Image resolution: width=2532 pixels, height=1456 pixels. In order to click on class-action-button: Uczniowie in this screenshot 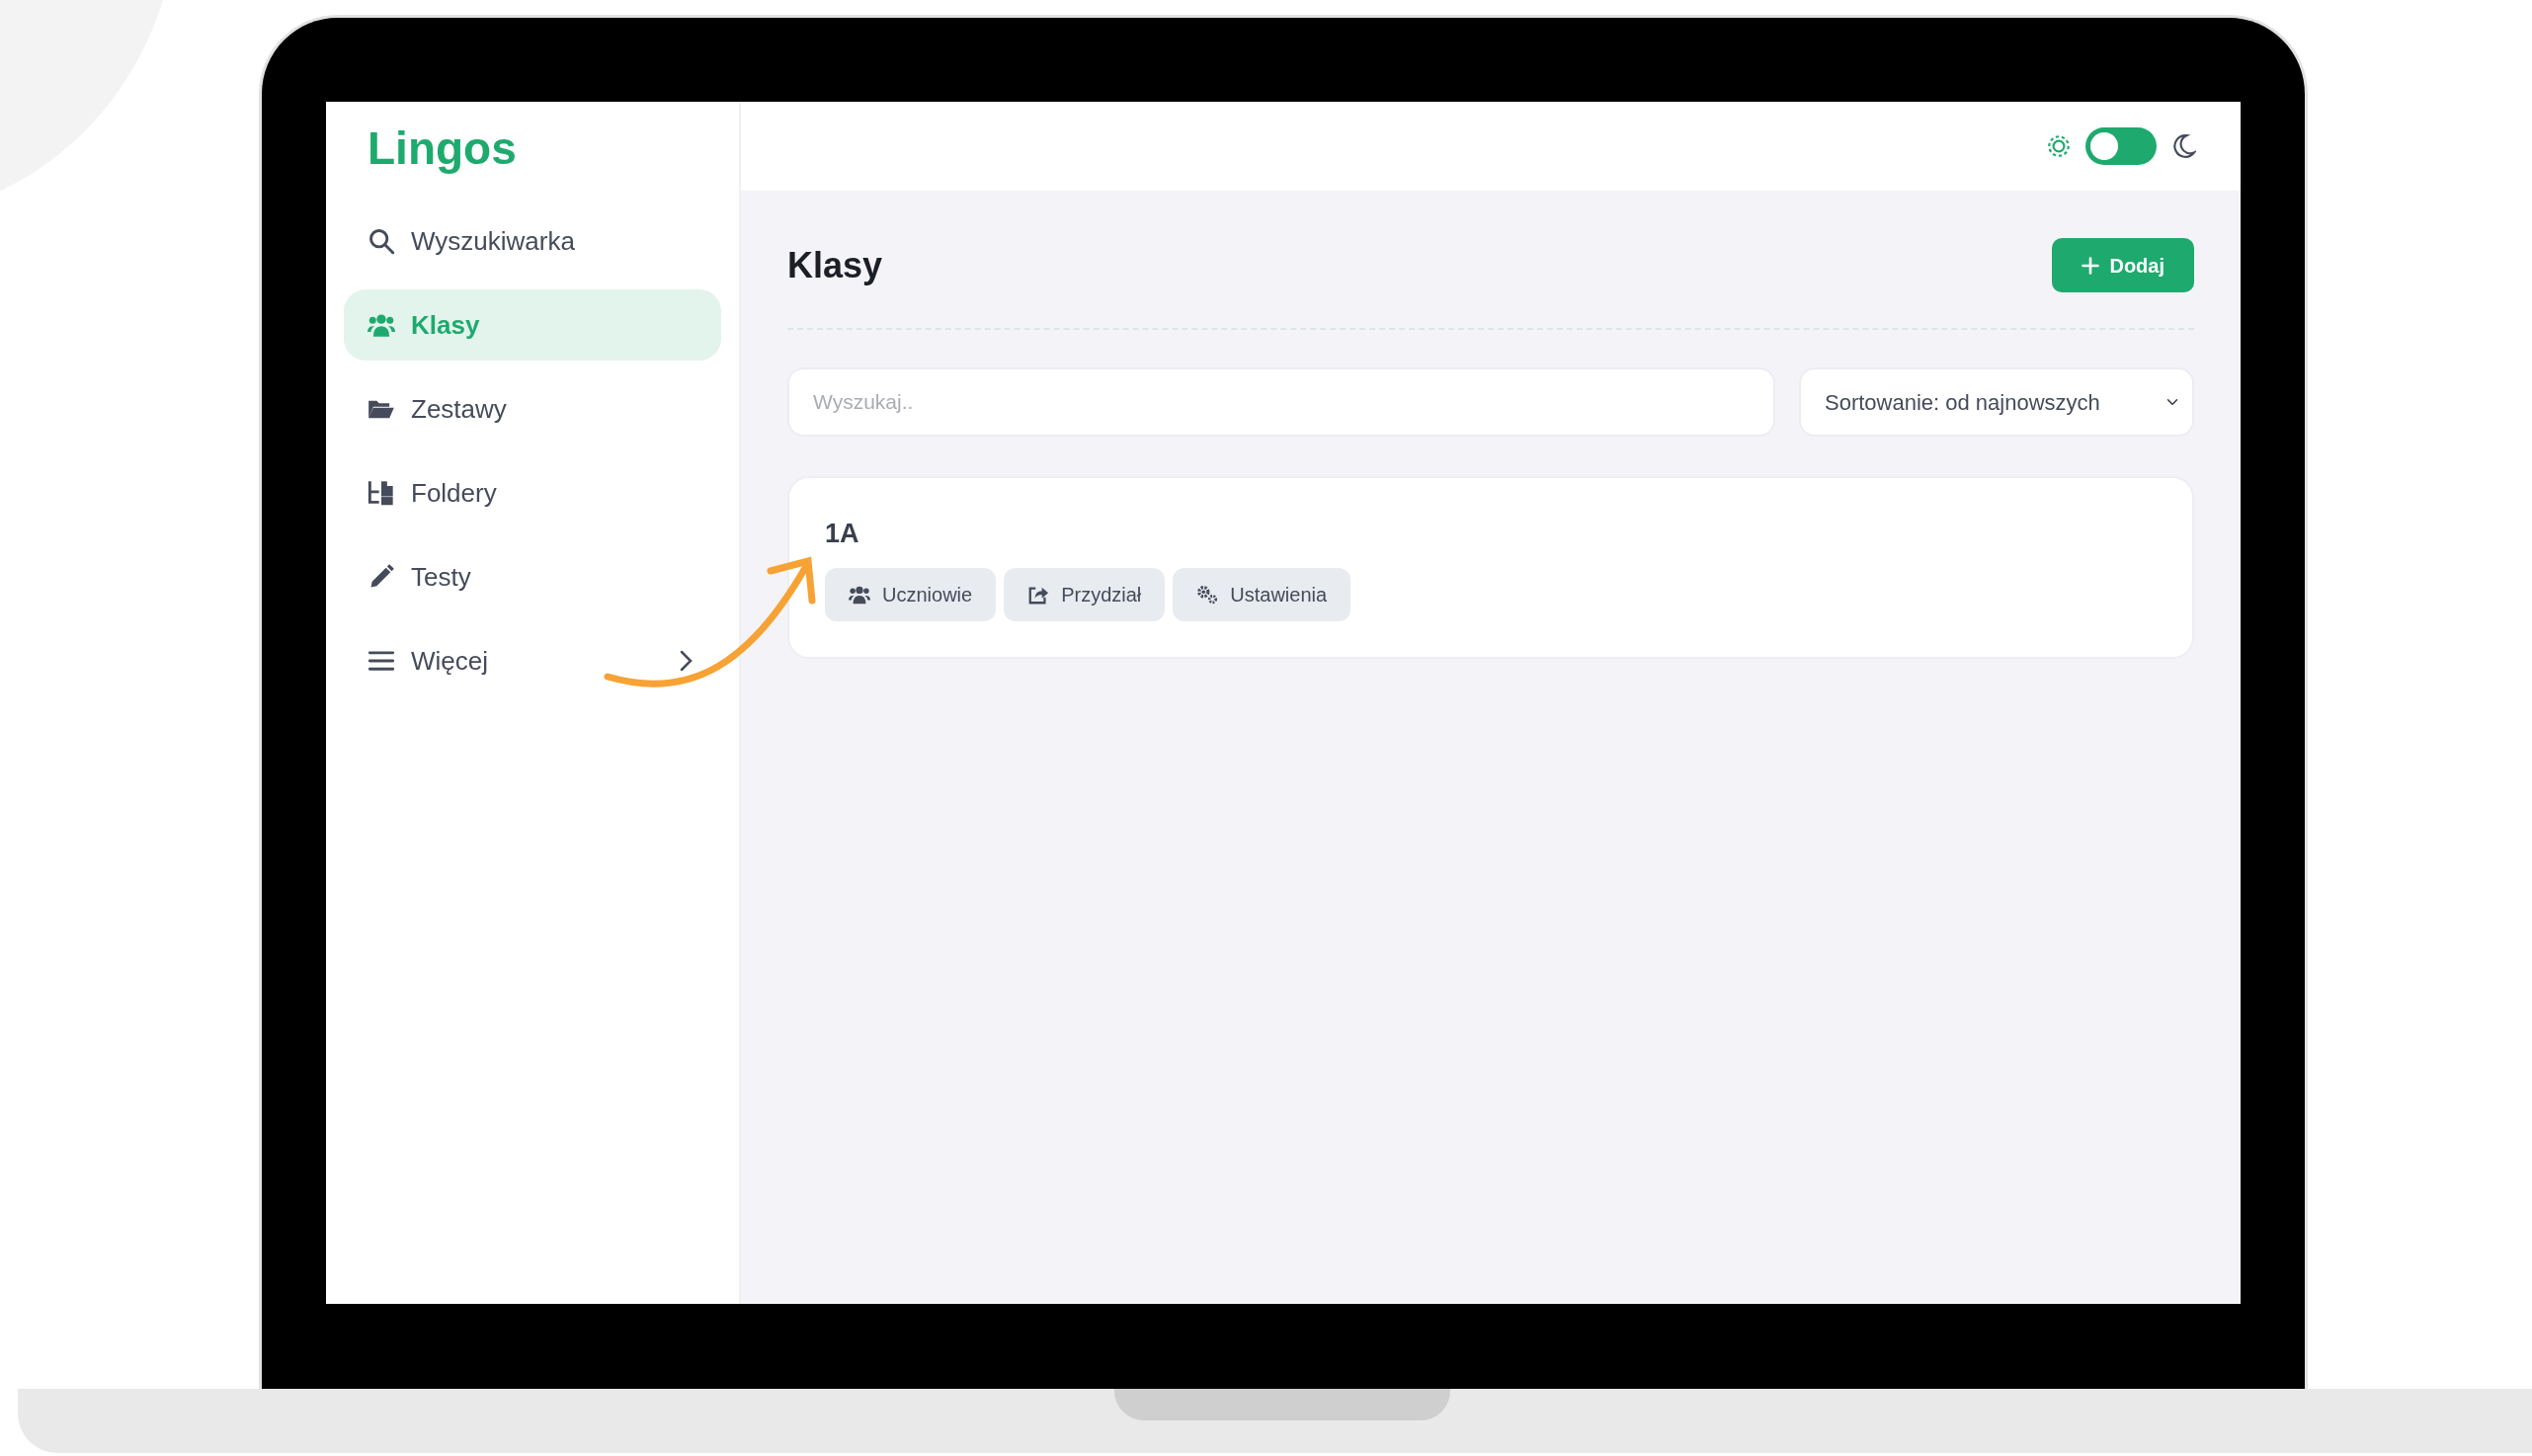, I will do `click(911, 594)`.